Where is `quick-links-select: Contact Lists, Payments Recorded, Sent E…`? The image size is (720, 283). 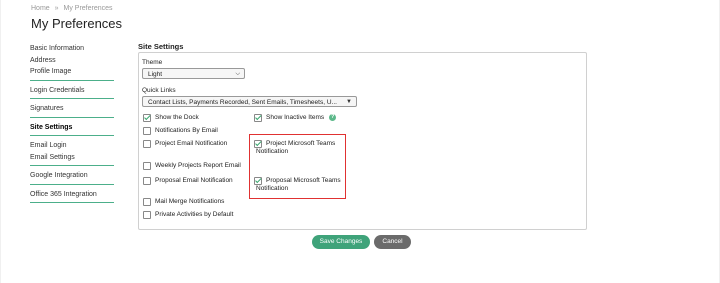
quick-links-select: Contact Lists, Payments Recorded, Sent E… is located at coordinates (249, 101).